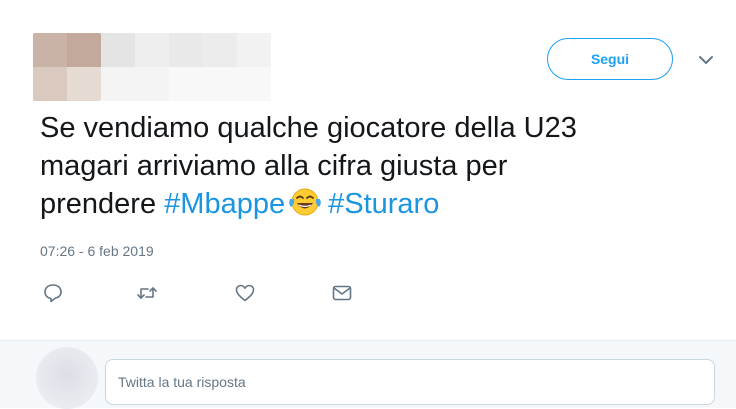 This screenshot has height=409, width=736. I want to click on like-icon, so click(245, 293).